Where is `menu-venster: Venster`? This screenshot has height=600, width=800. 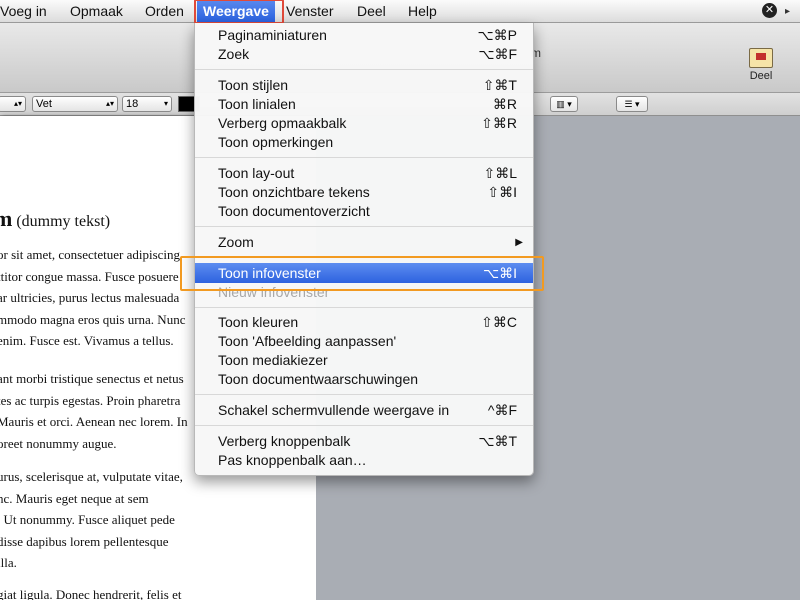
menu-venster: Venster is located at coordinates (309, 11).